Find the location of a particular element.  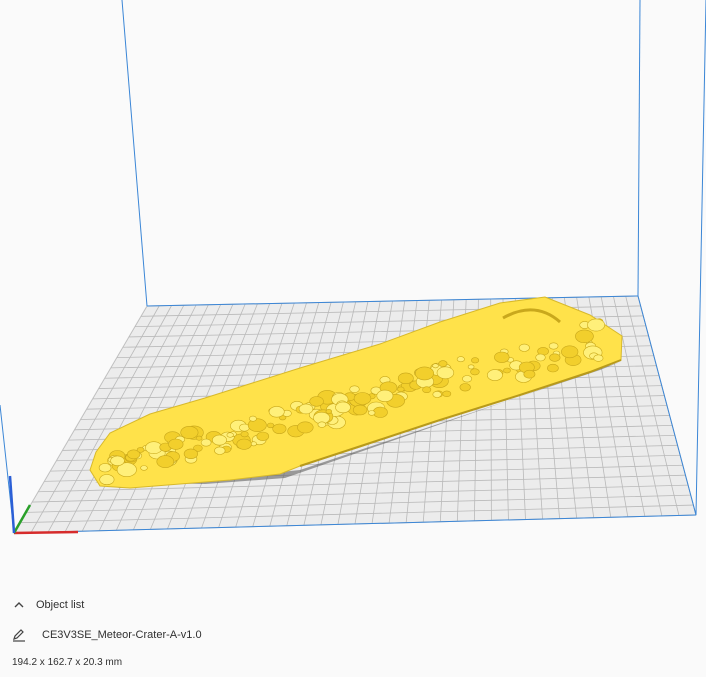

object-list-toggle: Object list is located at coordinates (48, 605).